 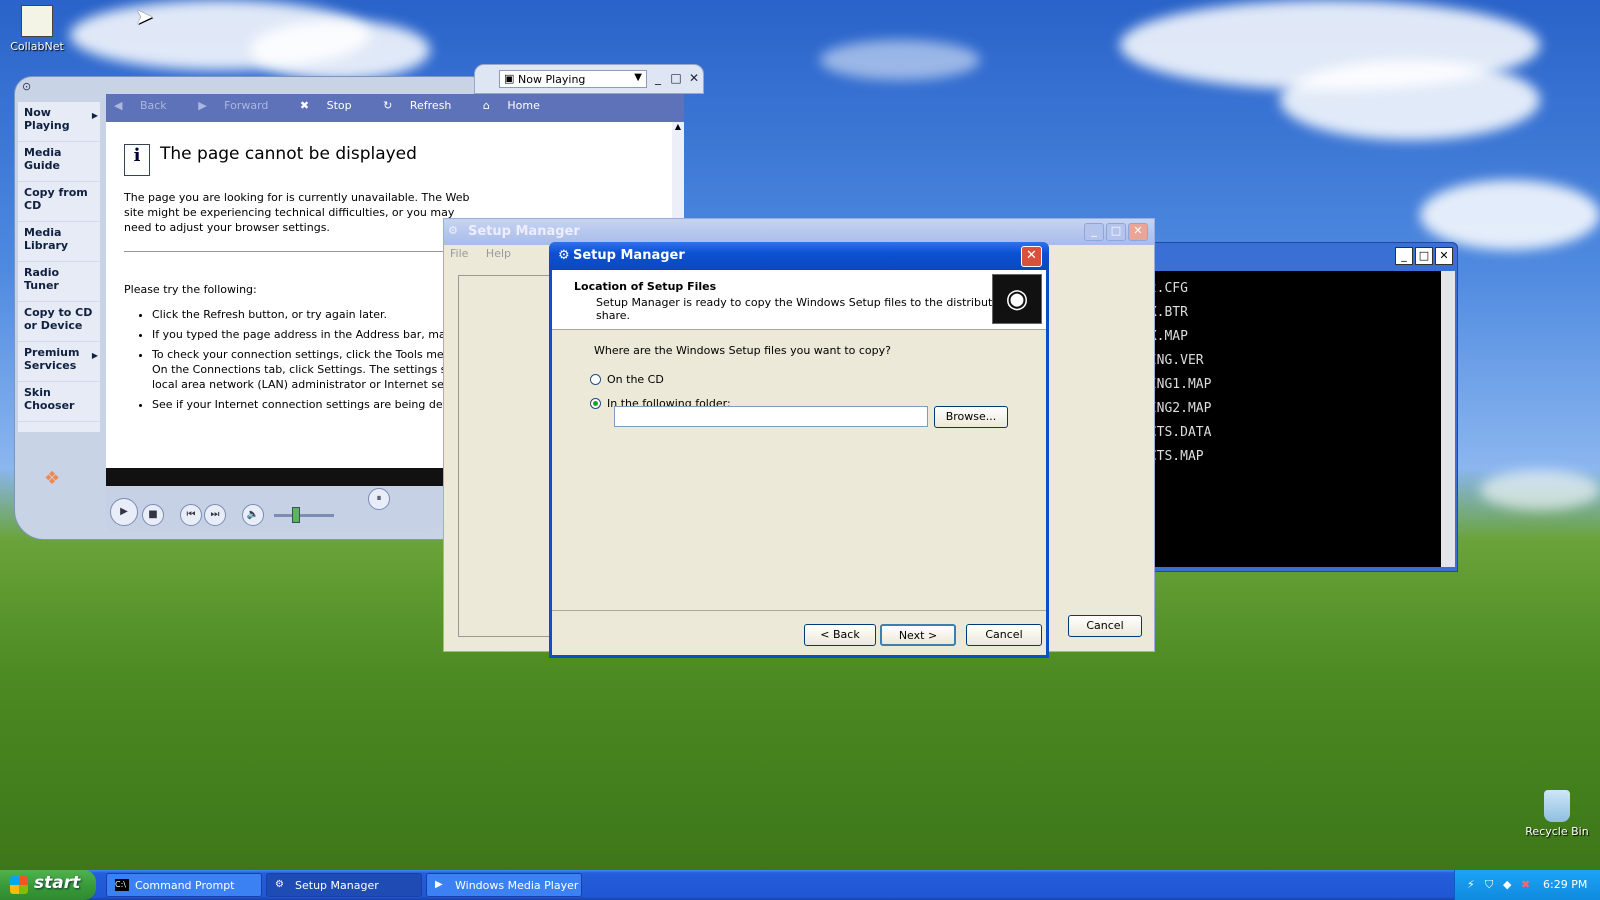 I want to click on tree-pane, so click(x=508, y=456).